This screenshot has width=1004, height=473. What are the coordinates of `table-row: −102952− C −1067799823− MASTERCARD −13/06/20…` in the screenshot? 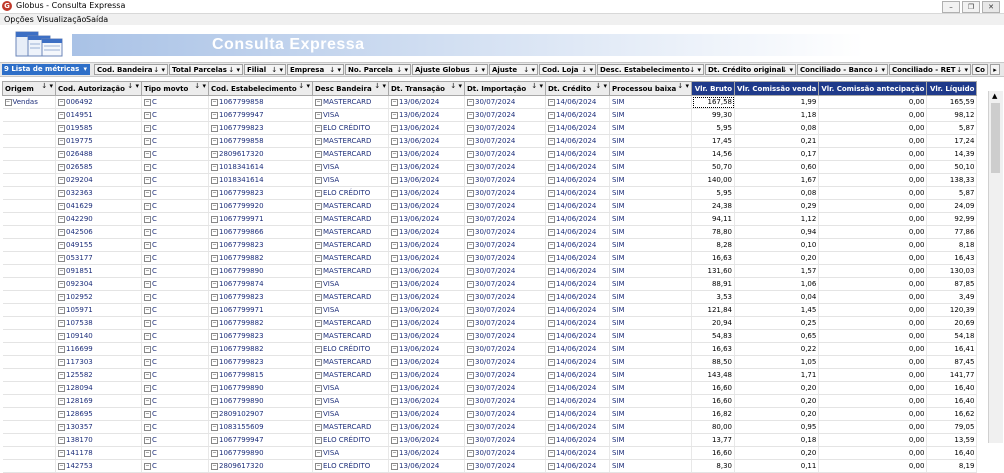 It's located at (490, 297).